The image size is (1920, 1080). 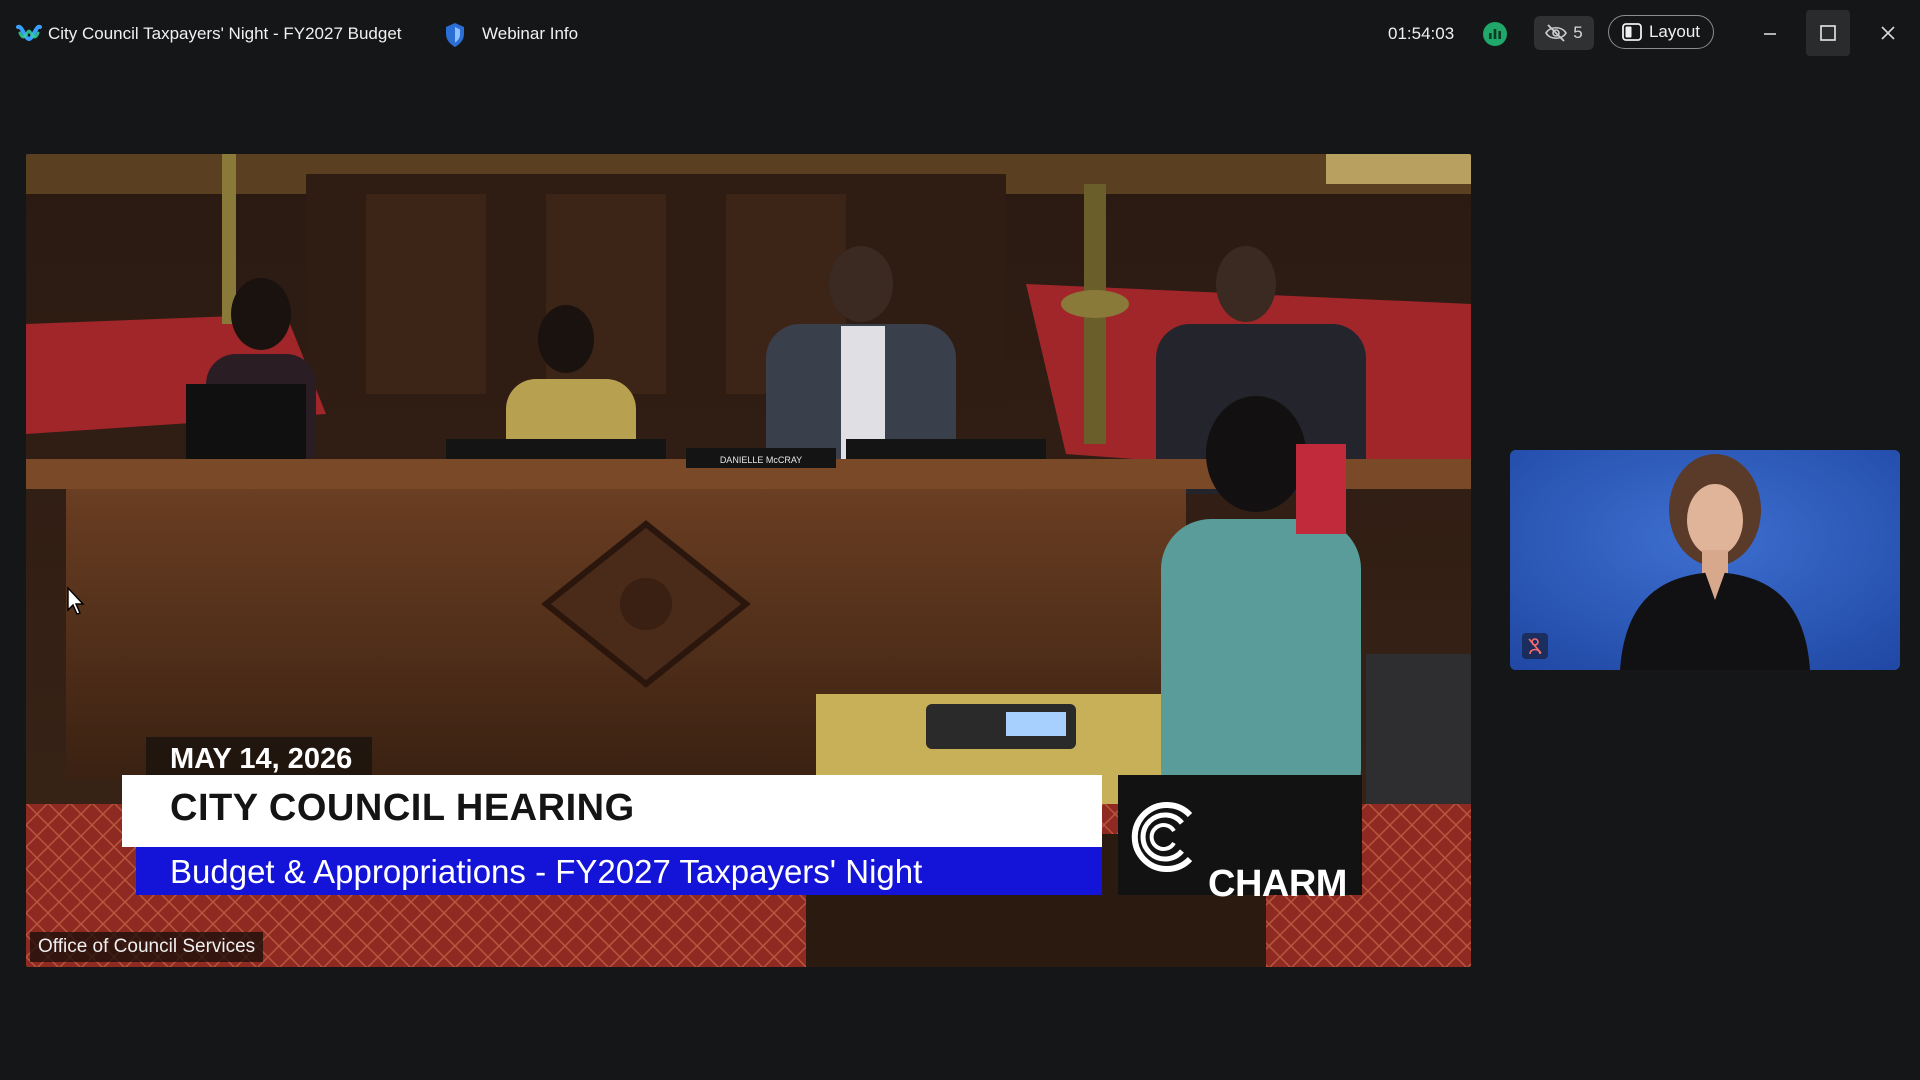 What do you see at coordinates (76, 600) in the screenshot?
I see `mouse-cursor-icon` at bounding box center [76, 600].